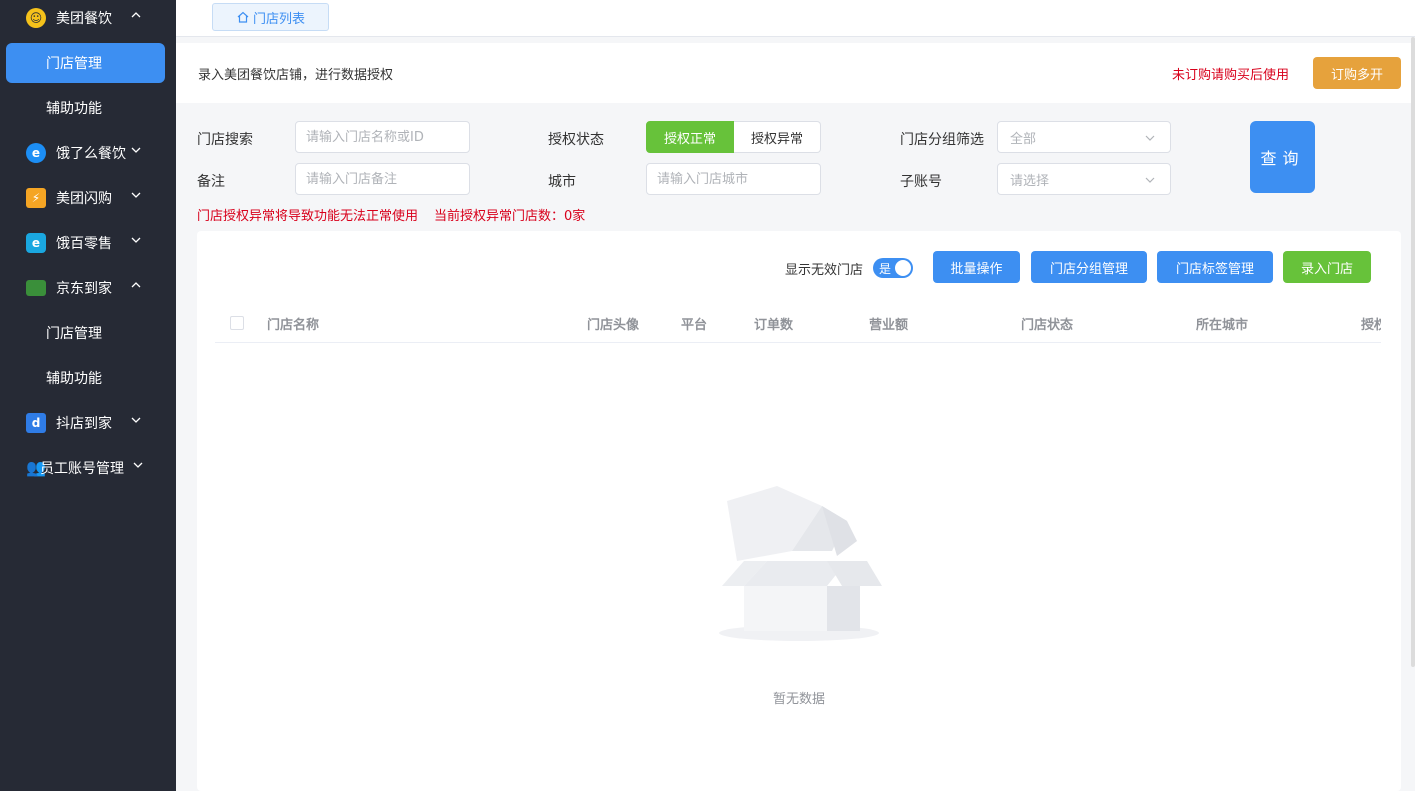 The height and width of the screenshot is (791, 1415). Describe the element at coordinates (84, 198) in the screenshot. I see `nav-group-label: 美团闪购` at that location.